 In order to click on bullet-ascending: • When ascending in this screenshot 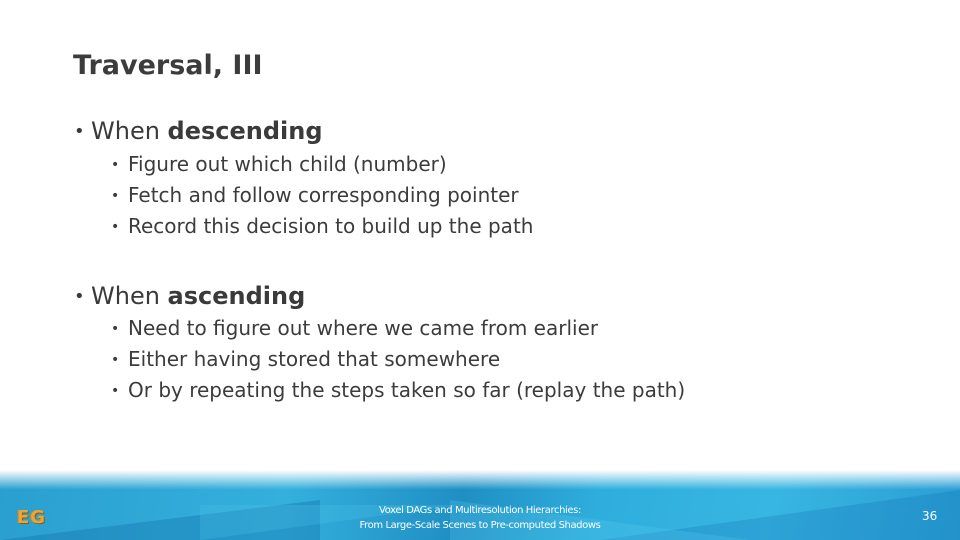, I will do `click(189, 296)`.